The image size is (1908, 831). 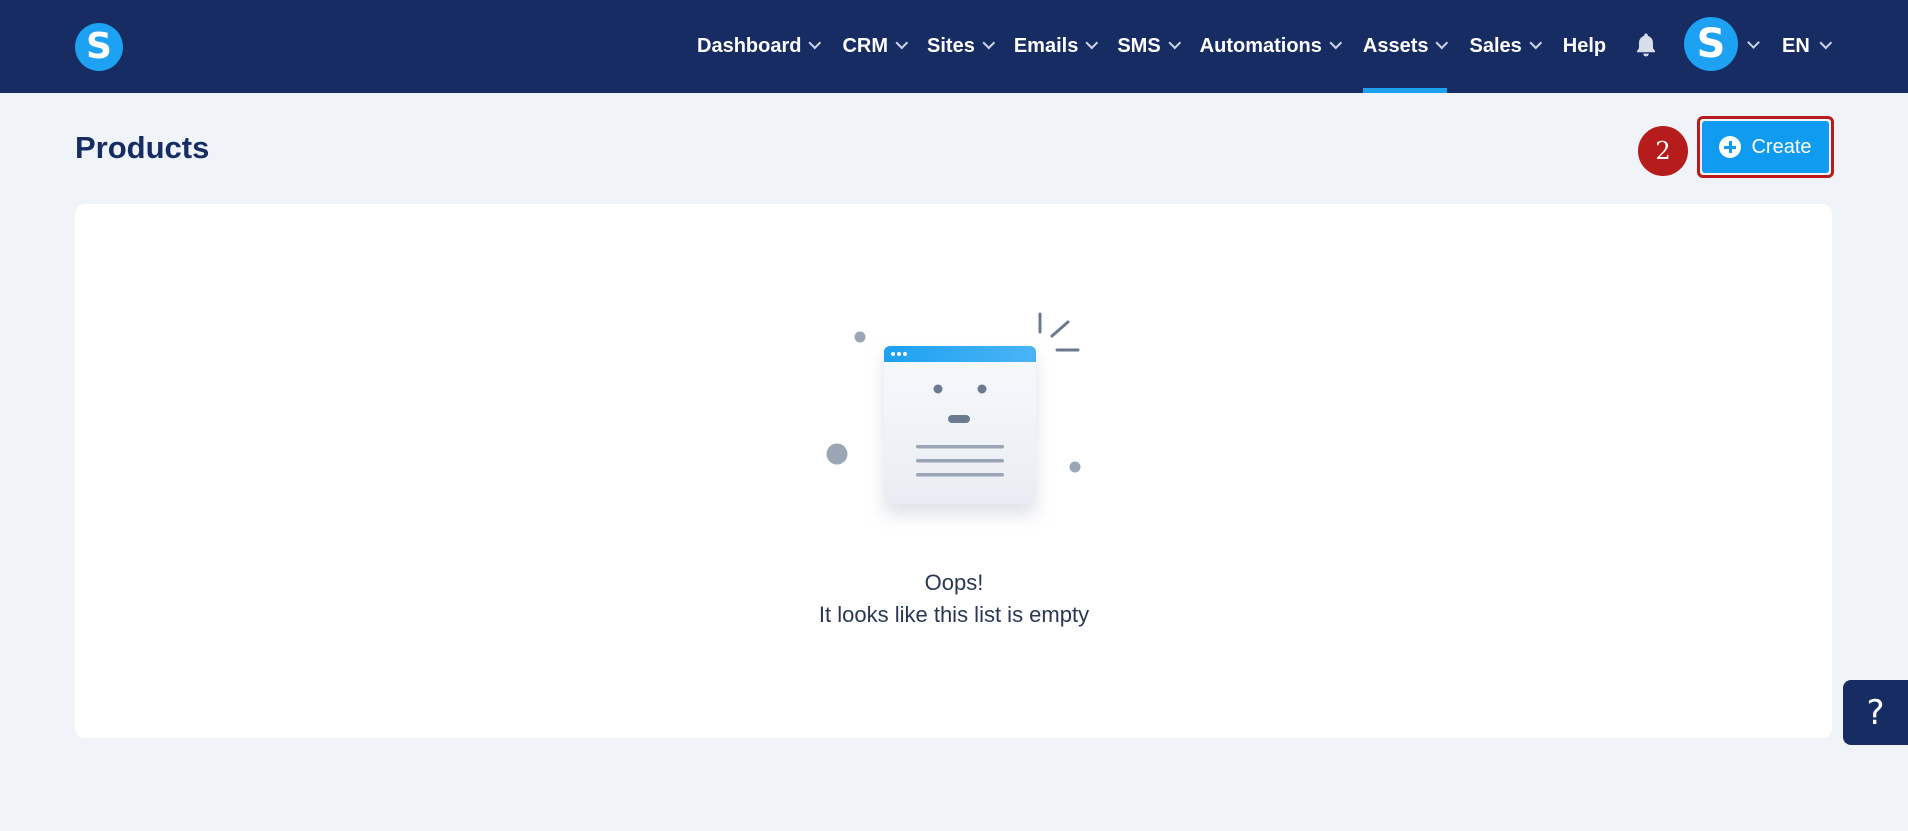 I want to click on app-logo: S, so click(x=99, y=47).